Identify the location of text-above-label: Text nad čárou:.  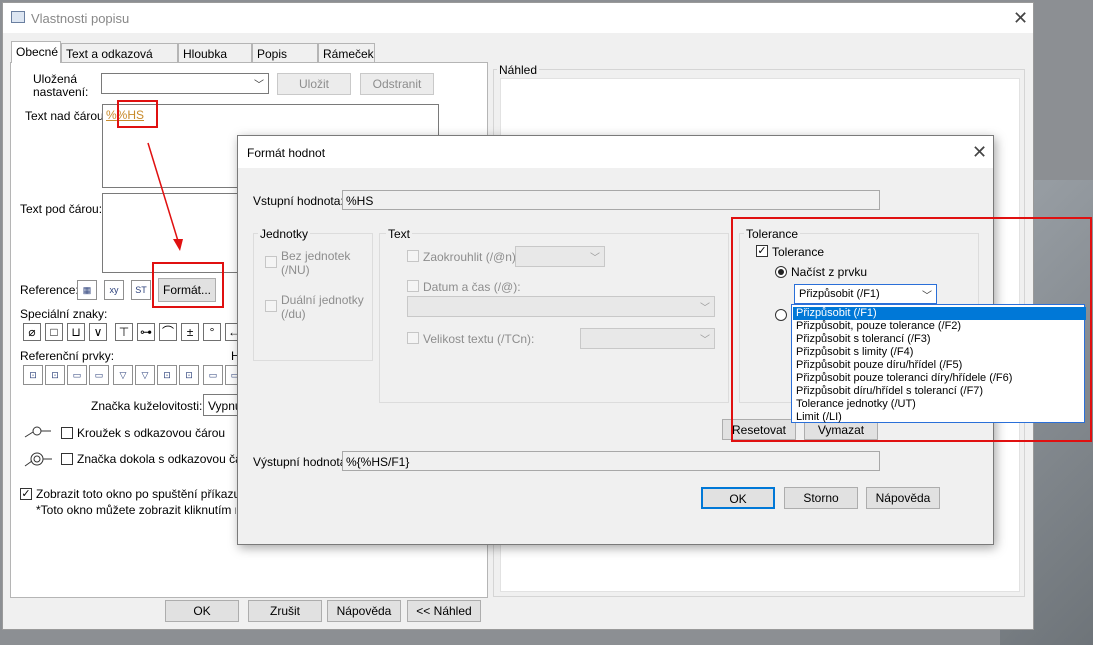
(66, 116).